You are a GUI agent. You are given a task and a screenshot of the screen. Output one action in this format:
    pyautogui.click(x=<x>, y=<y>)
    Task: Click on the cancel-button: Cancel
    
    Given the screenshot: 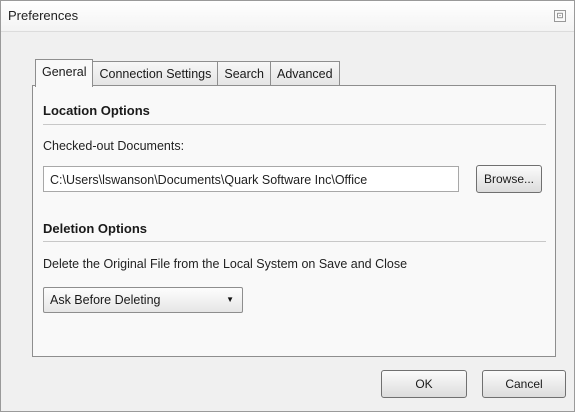 What is the action you would take?
    pyautogui.click(x=524, y=384)
    